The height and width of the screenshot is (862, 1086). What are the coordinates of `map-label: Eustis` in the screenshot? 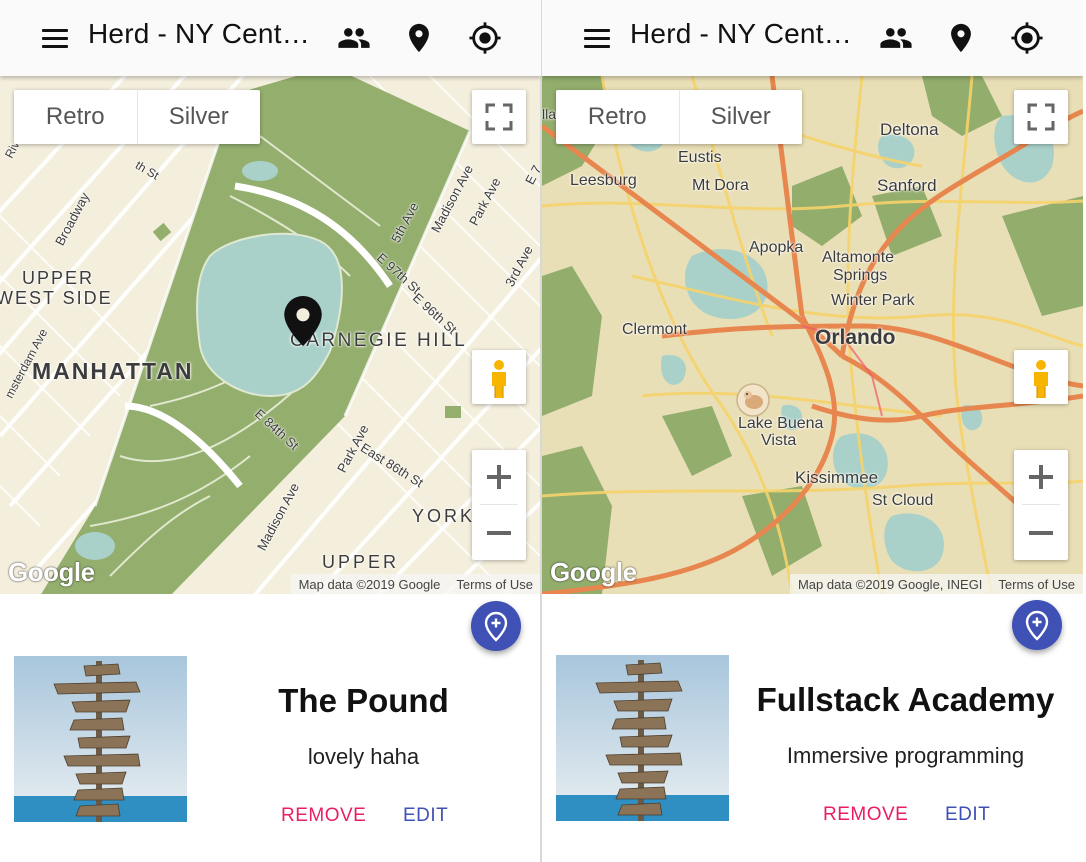 It's located at (700, 157).